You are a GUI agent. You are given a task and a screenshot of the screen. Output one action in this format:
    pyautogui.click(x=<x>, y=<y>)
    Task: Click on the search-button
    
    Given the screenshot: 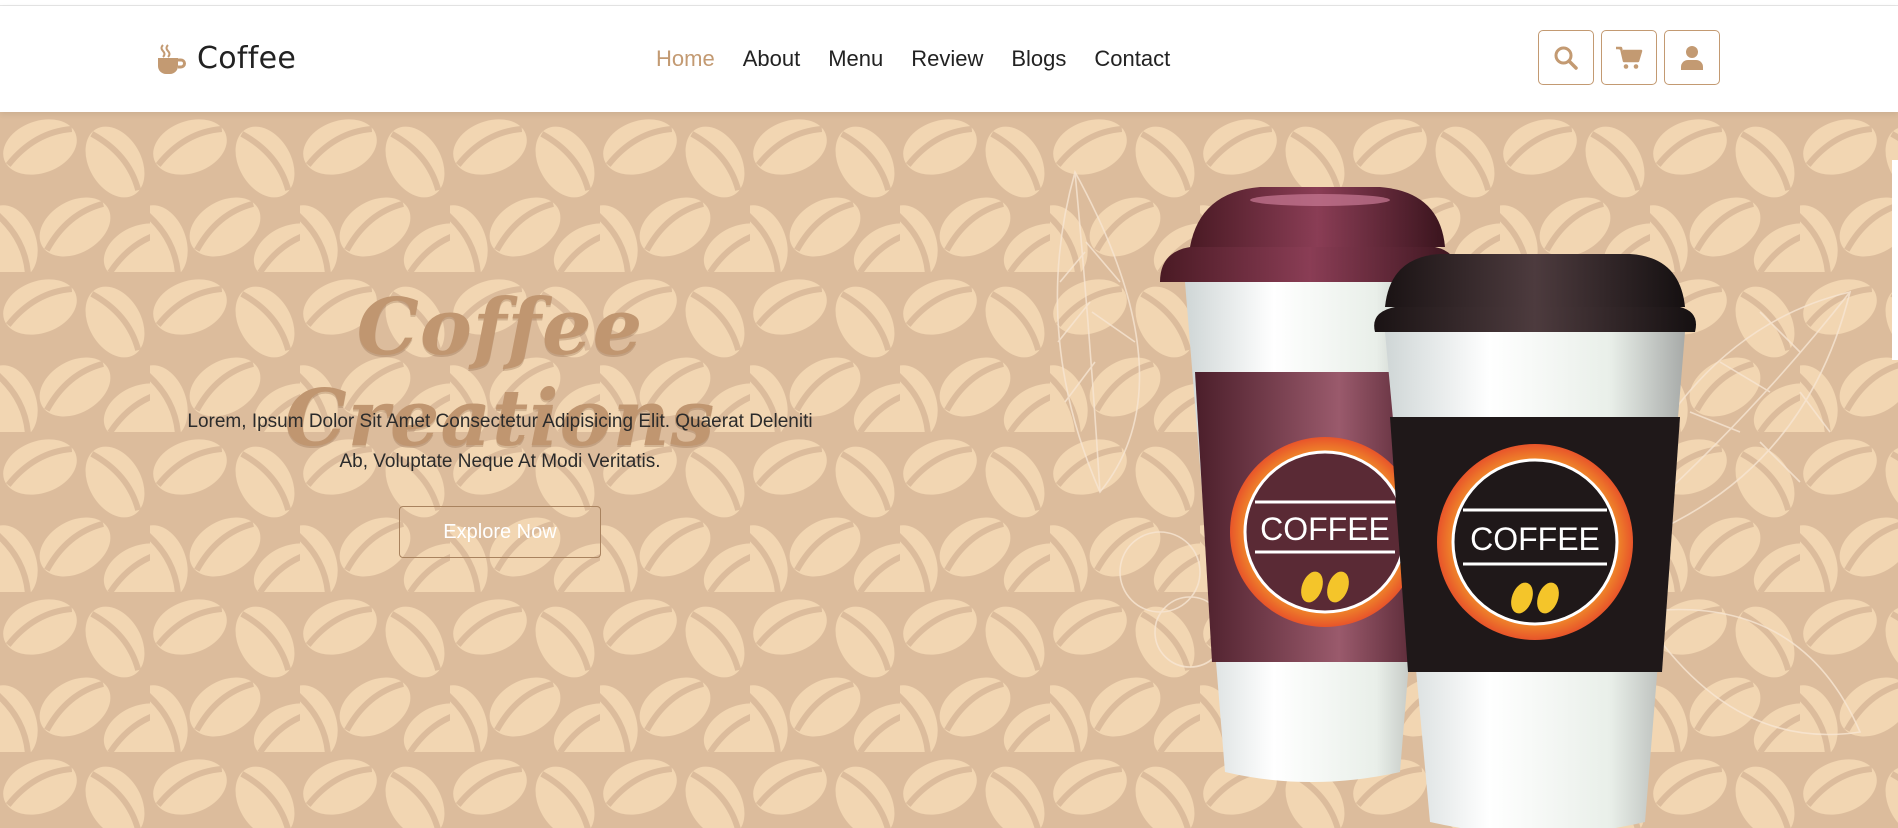 What is the action you would take?
    pyautogui.click(x=1566, y=57)
    